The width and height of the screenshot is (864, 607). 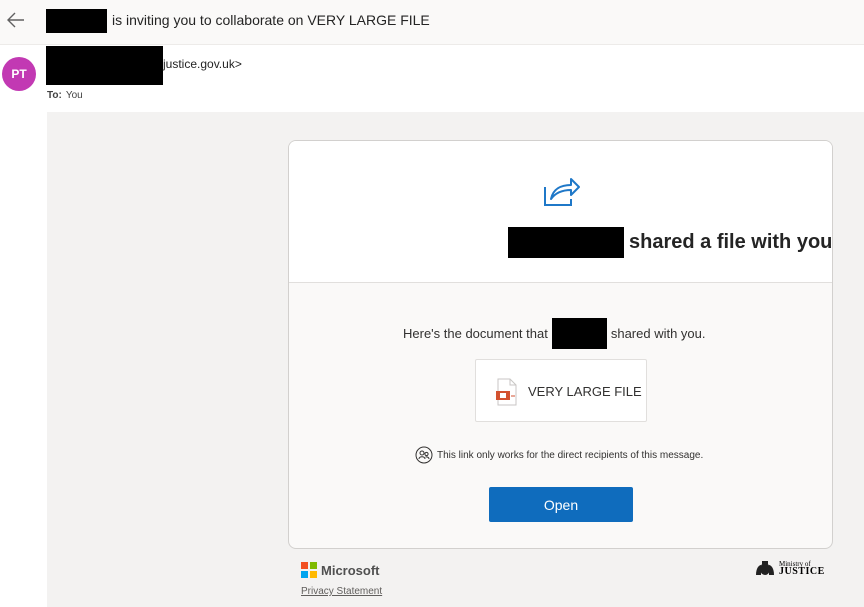 I want to click on redacted-sharer-name, so click(x=566, y=242).